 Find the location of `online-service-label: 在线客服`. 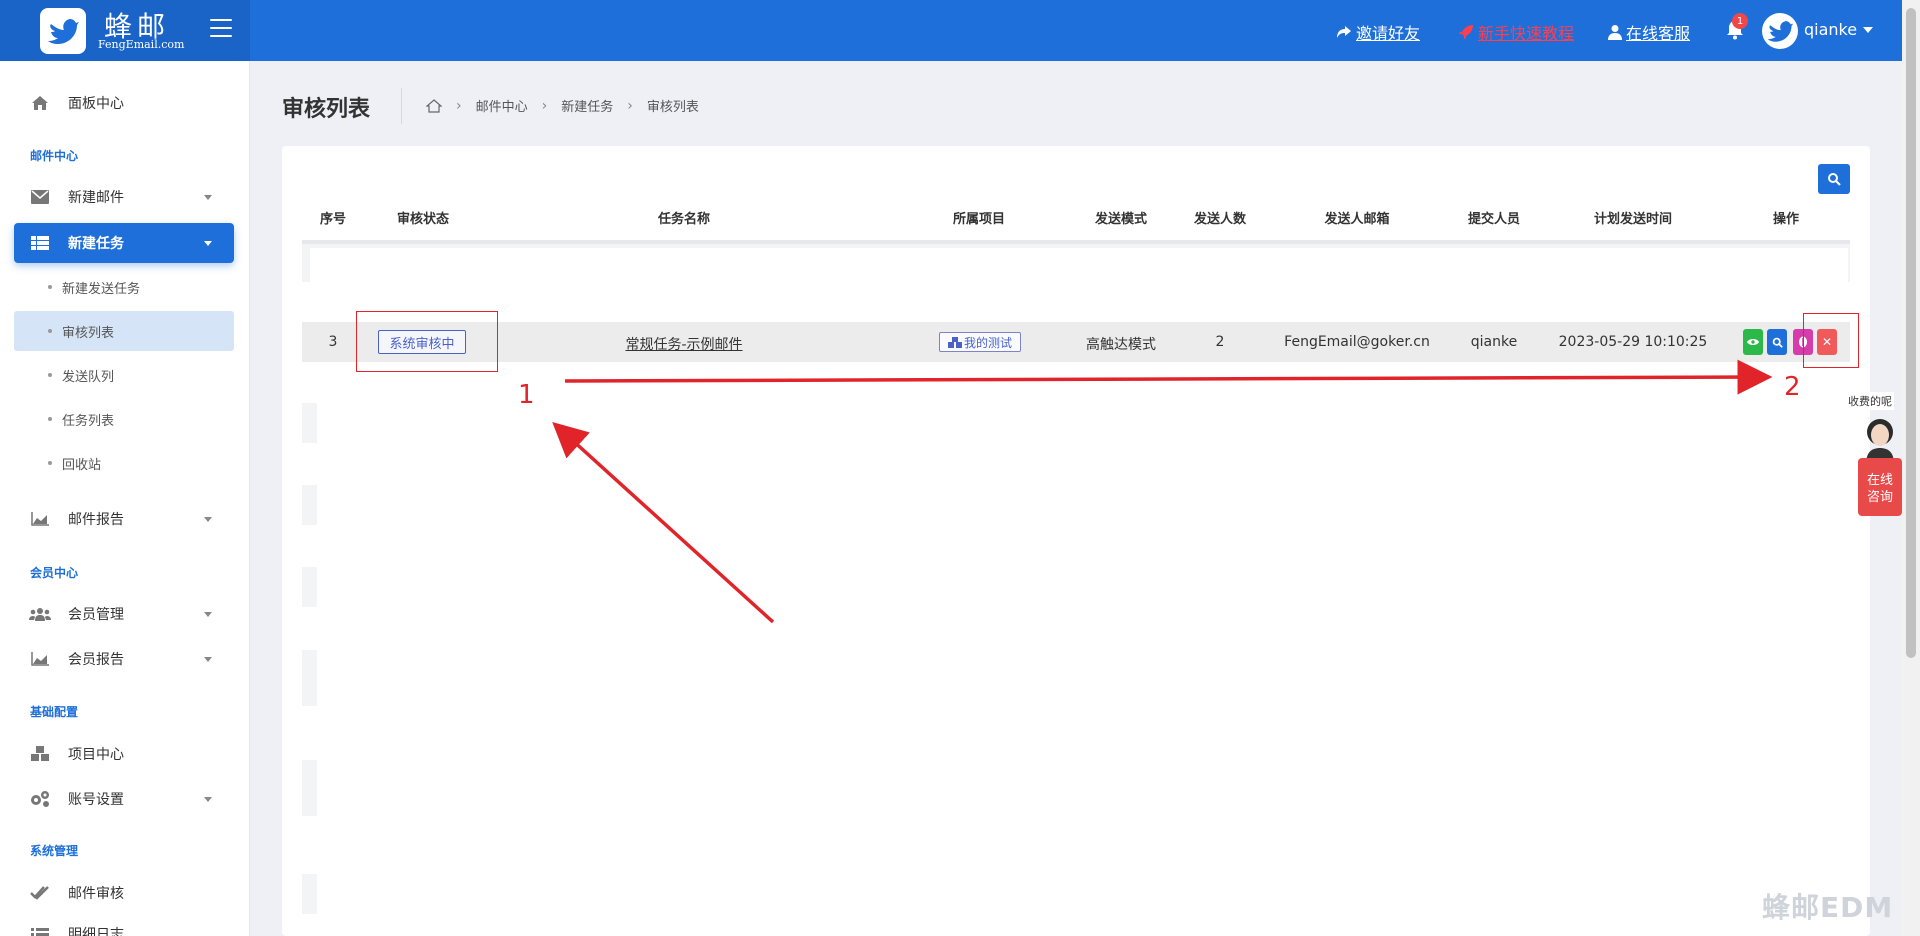

online-service-label: 在线客服 is located at coordinates (1658, 33).